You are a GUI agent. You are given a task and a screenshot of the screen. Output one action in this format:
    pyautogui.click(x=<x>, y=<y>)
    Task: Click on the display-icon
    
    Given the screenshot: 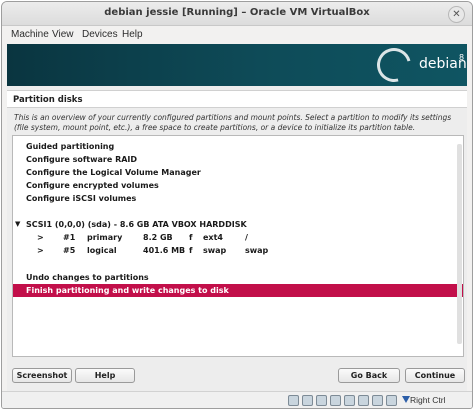 What is the action you would take?
    pyautogui.click(x=377, y=400)
    